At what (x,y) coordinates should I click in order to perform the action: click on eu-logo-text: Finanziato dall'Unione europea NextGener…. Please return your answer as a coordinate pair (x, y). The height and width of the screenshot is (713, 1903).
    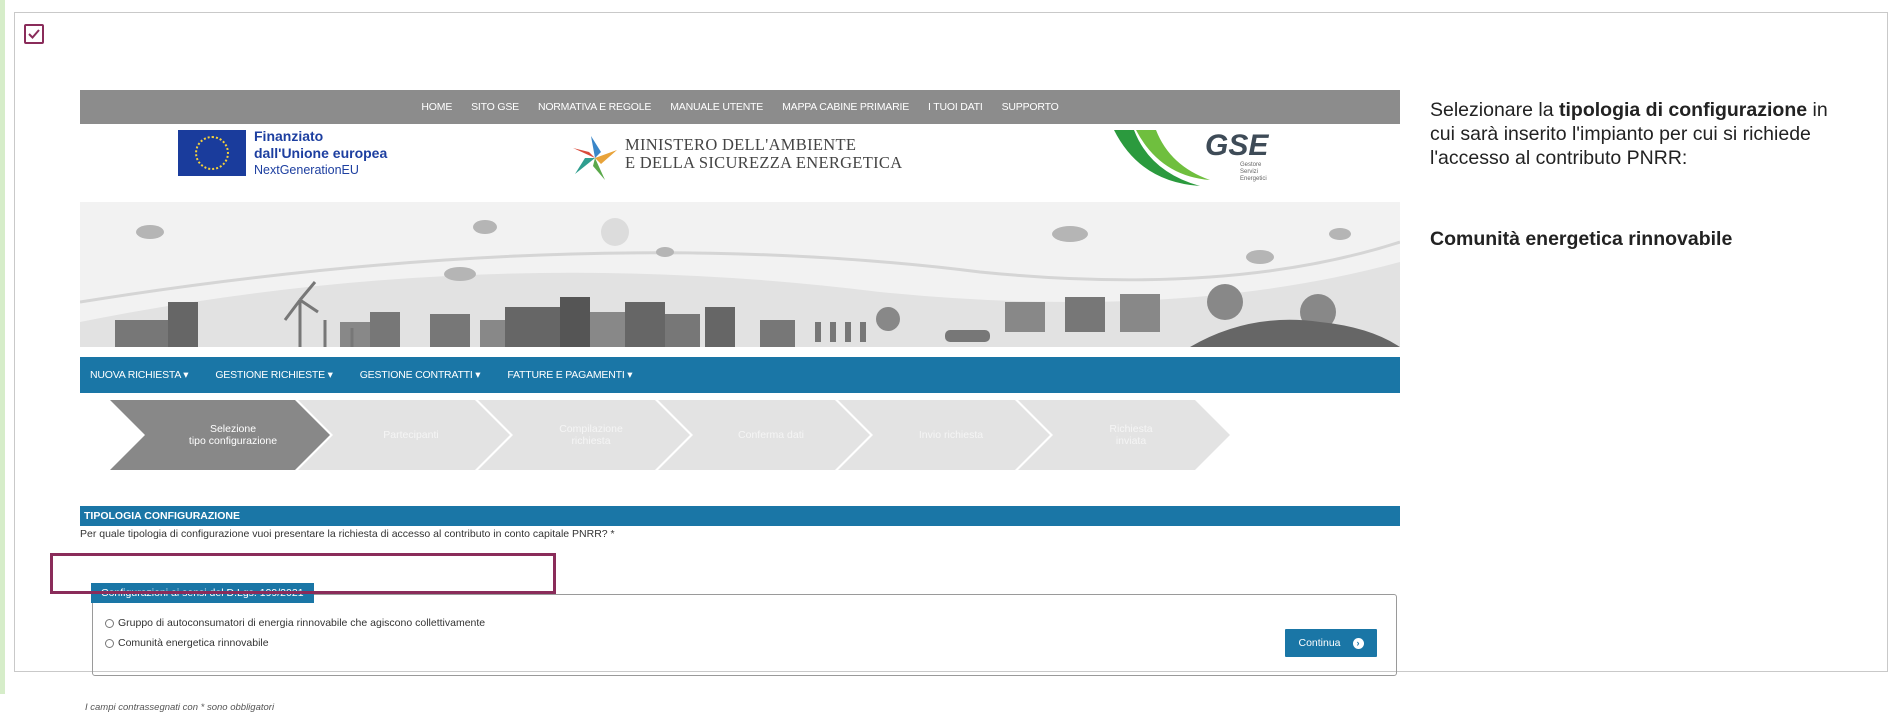
    Looking at the image, I should click on (321, 152).